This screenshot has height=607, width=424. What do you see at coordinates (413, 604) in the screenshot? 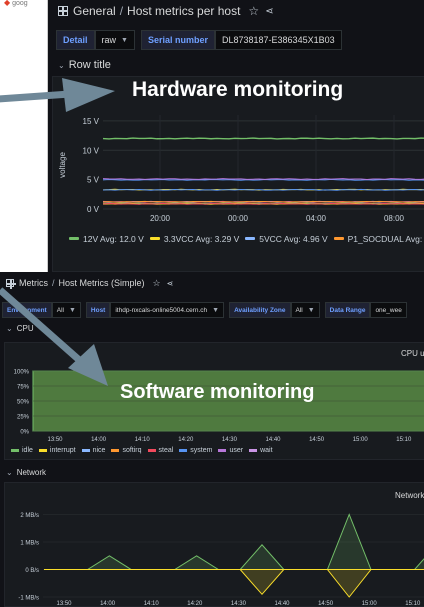
I see `x-tick-label: 15:10` at bounding box center [413, 604].